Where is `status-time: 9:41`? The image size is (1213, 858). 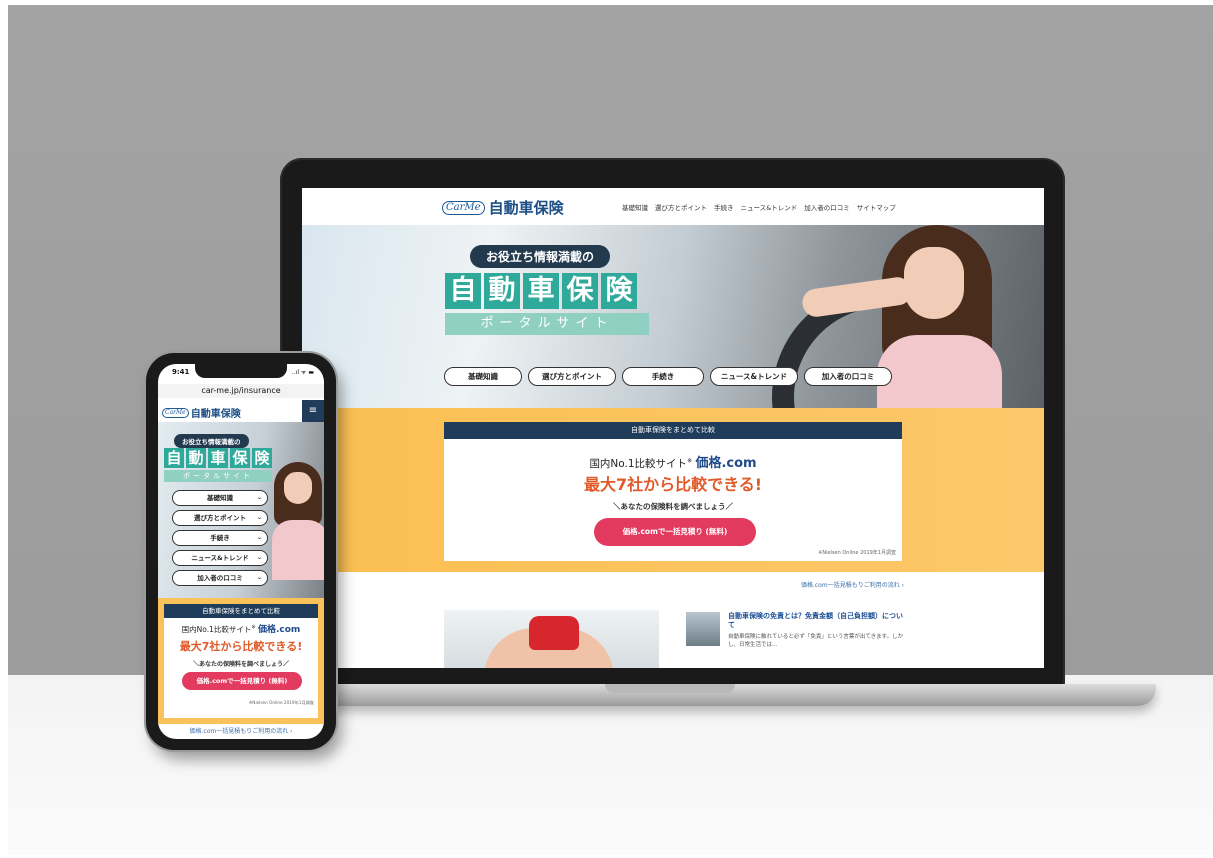
status-time: 9:41 is located at coordinates (181, 372).